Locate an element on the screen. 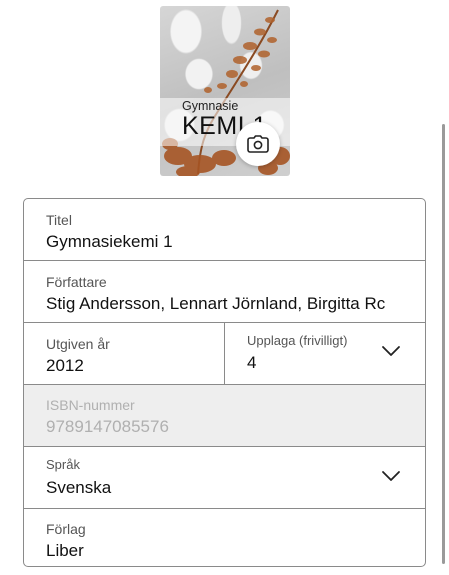  year-input: 2012 is located at coordinates (65, 366).